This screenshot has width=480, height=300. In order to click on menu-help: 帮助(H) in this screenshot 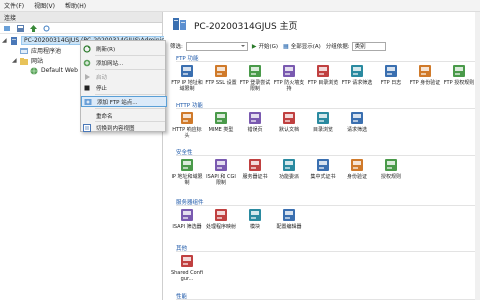, I will do `click(75, 5)`.